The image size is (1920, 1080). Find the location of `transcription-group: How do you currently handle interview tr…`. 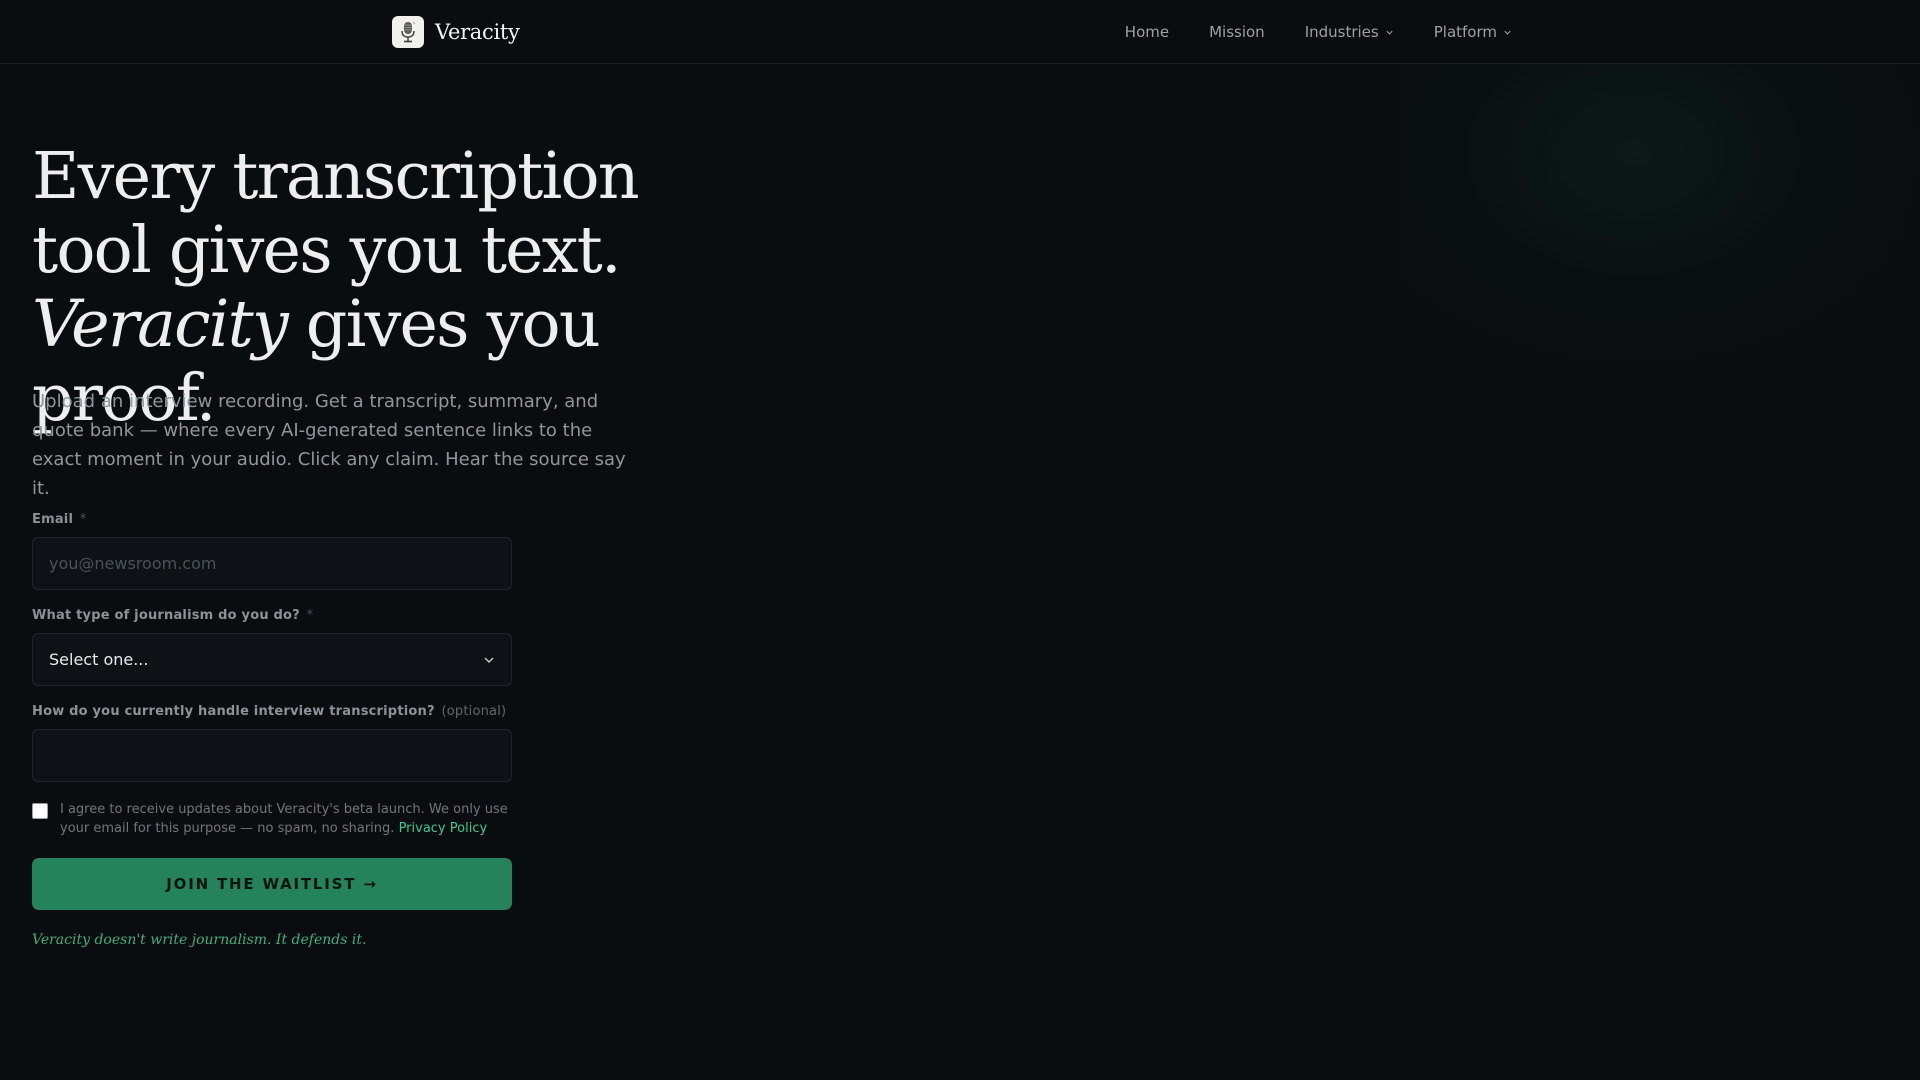

transcription-group: How do you currently handle interview tr… is located at coordinates (272, 743).